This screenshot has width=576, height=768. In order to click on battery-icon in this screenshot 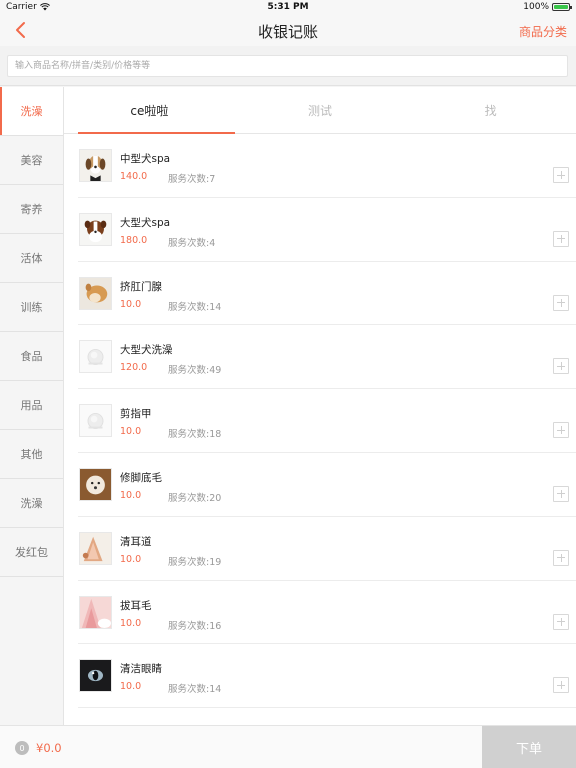, I will do `click(562, 7)`.